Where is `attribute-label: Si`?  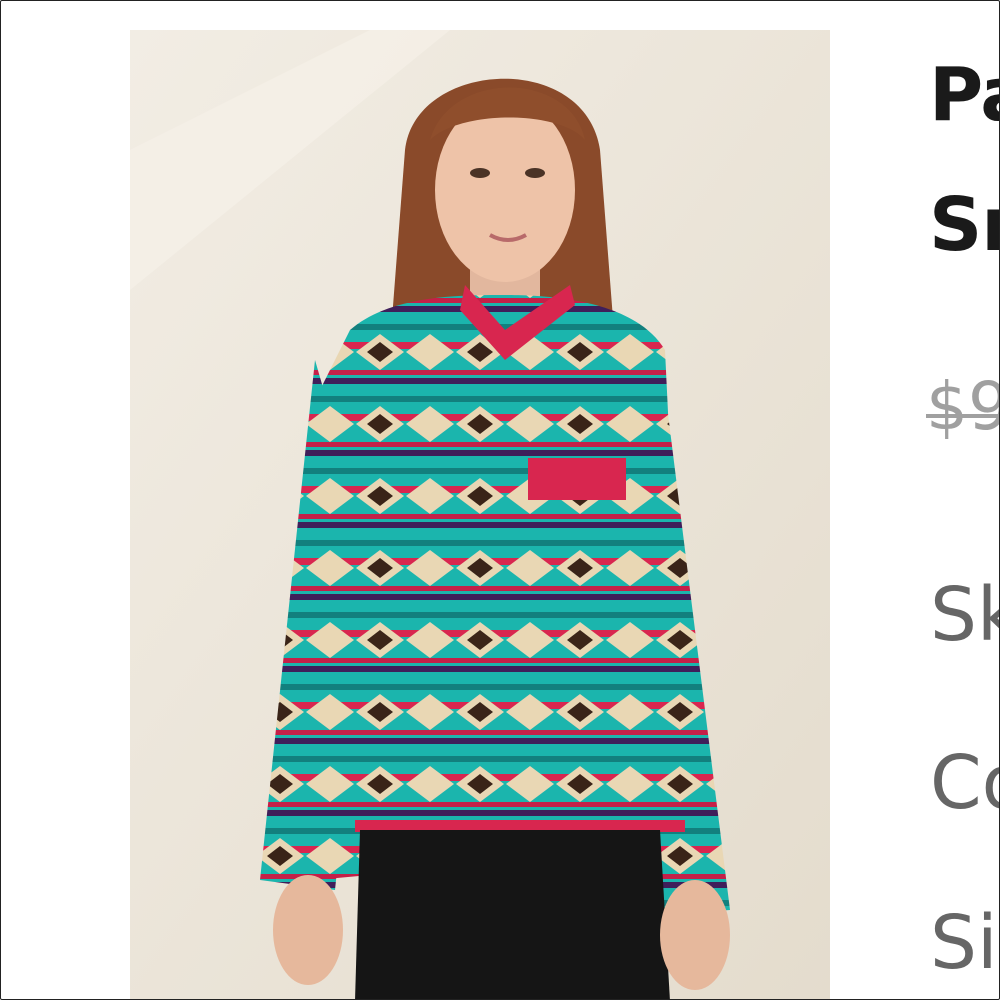 attribute-label: Si is located at coordinates (964, 943).